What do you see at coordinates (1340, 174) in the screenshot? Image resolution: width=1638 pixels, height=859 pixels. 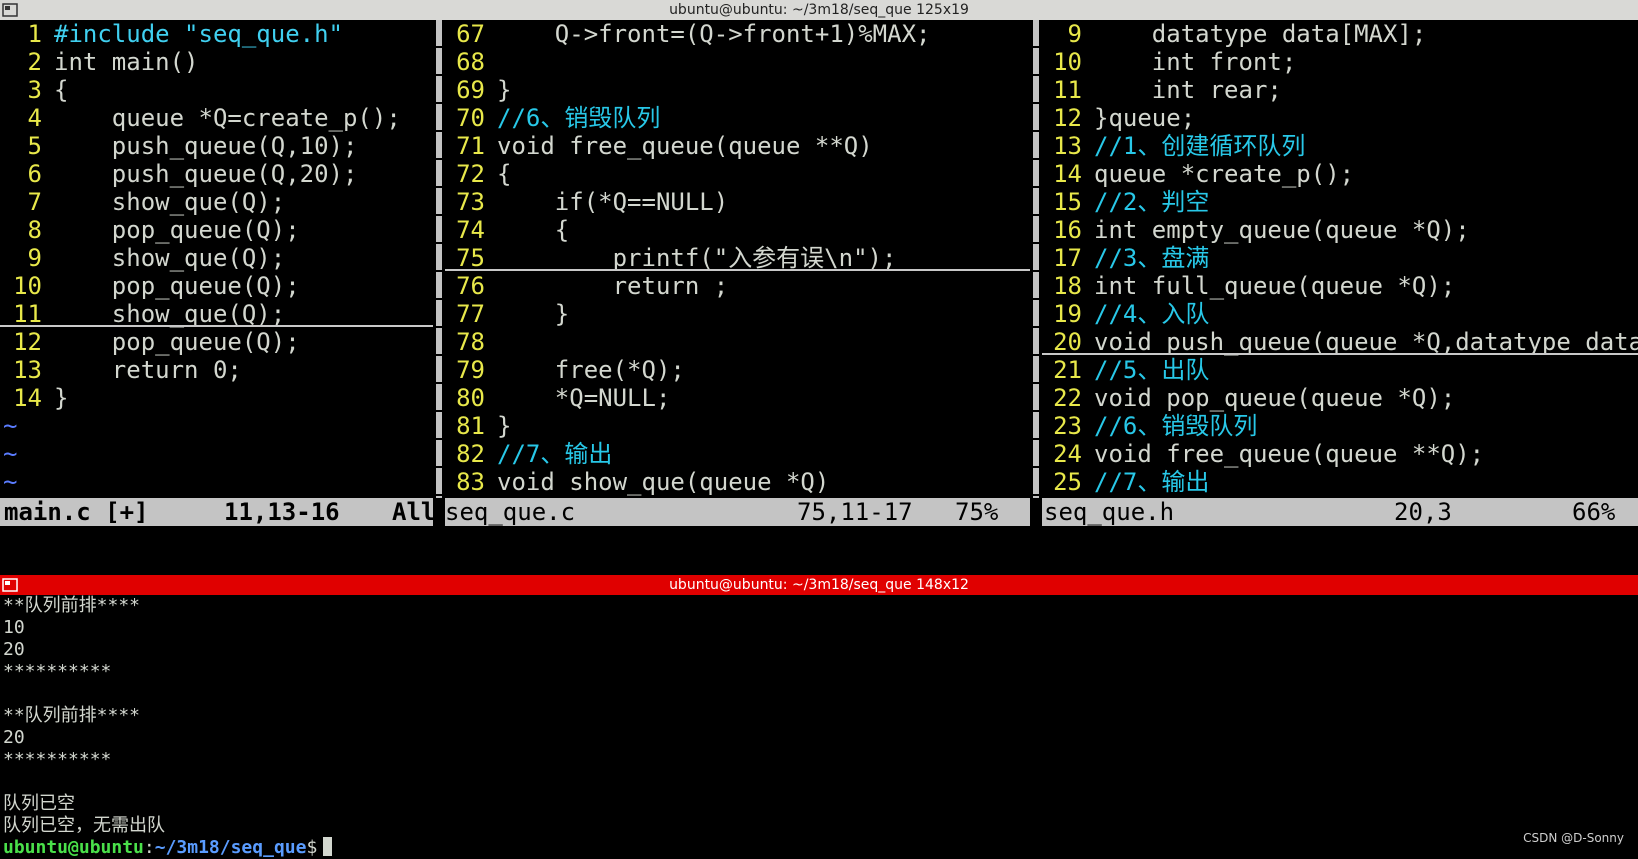 I see `code-line: 14 queue *create_p();` at bounding box center [1340, 174].